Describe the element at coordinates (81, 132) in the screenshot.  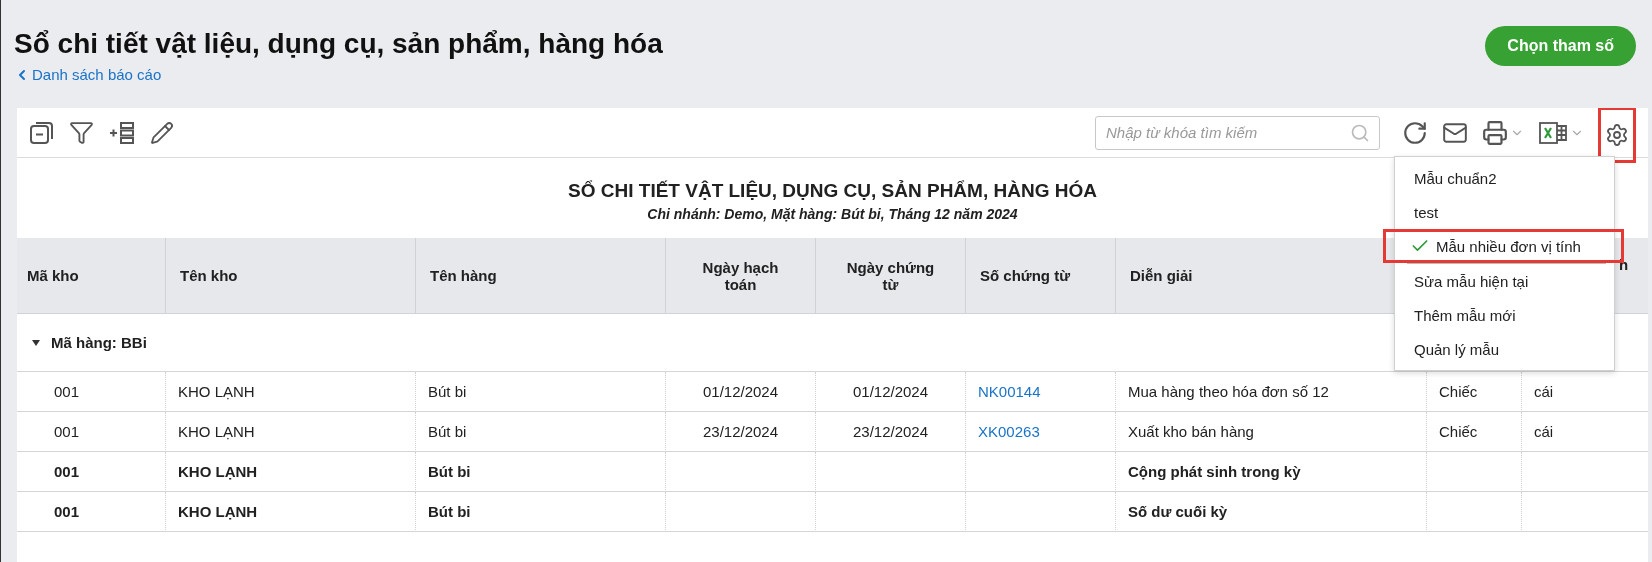
I see `filter-icon` at that location.